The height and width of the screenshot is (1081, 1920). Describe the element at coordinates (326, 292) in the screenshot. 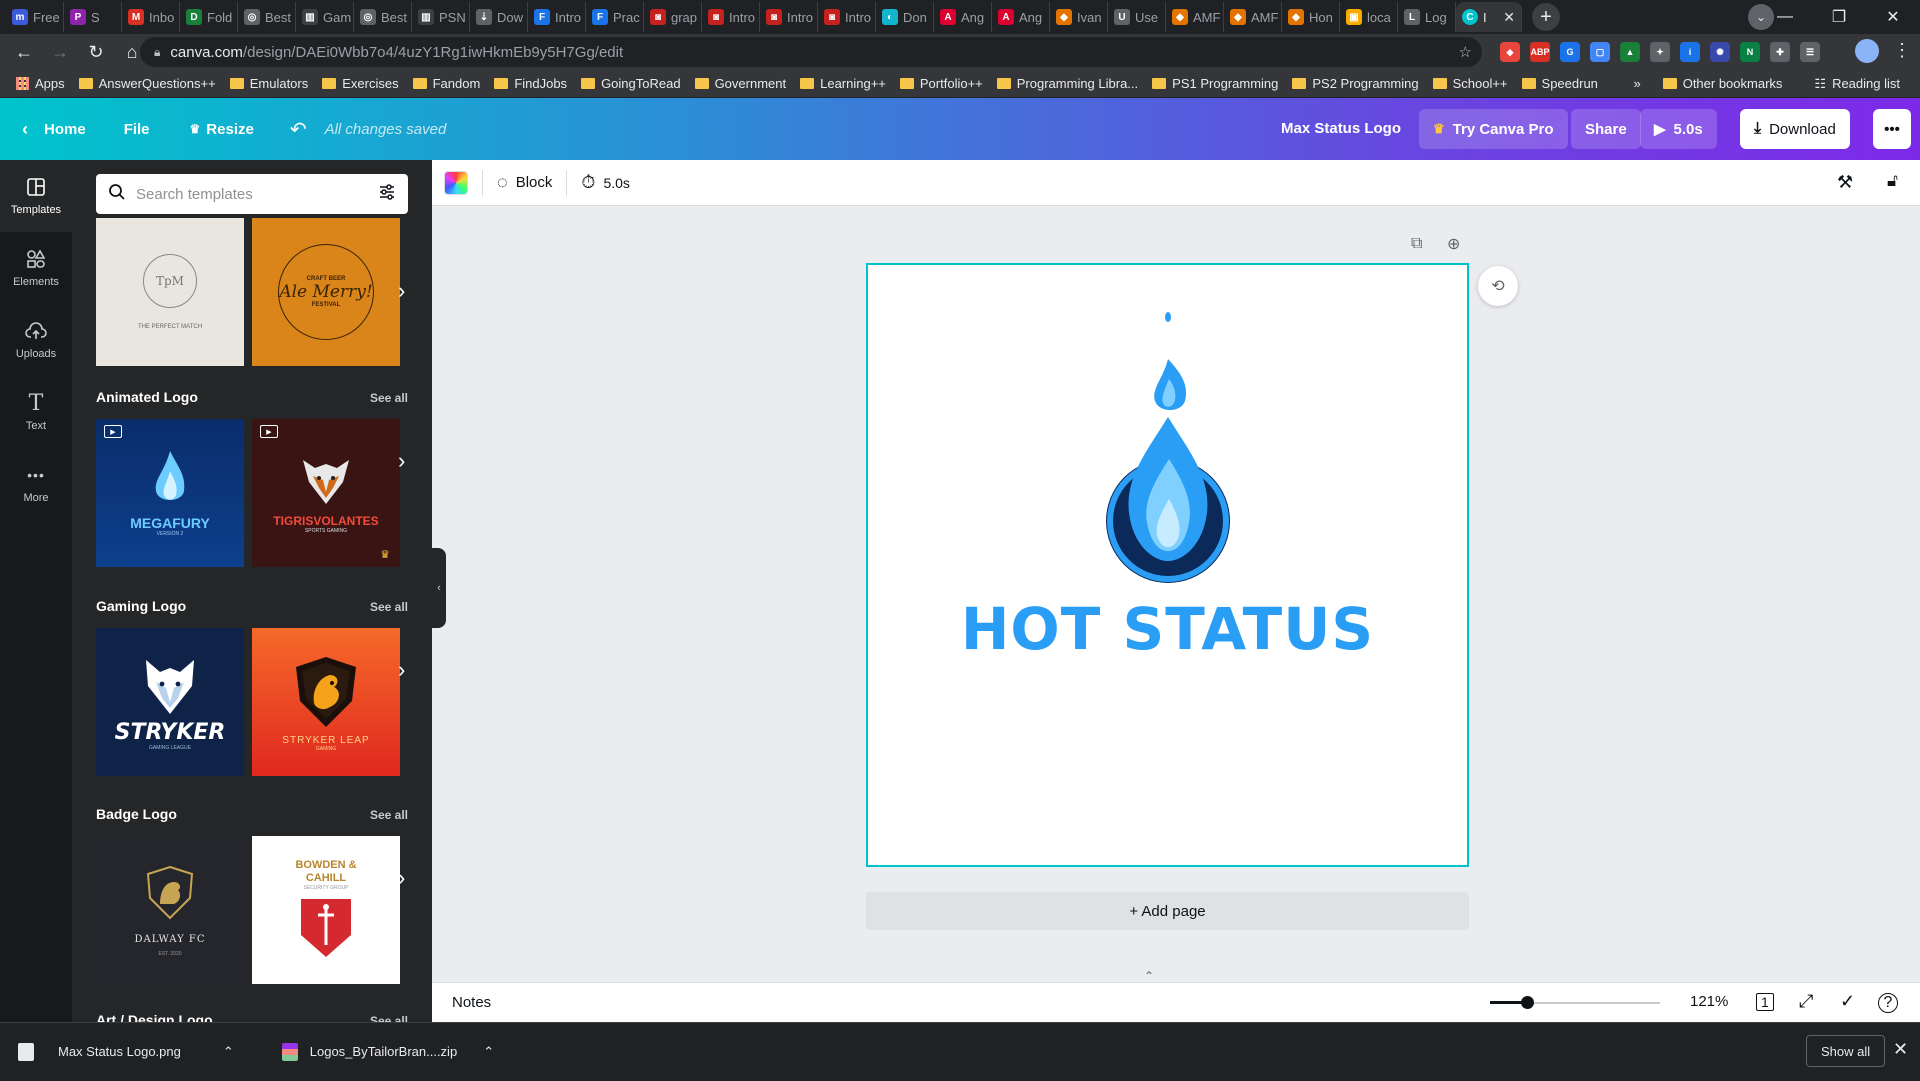

I see `template-ale-merry: CRAFT BEER Ale Merry! FESTIVAL` at that location.